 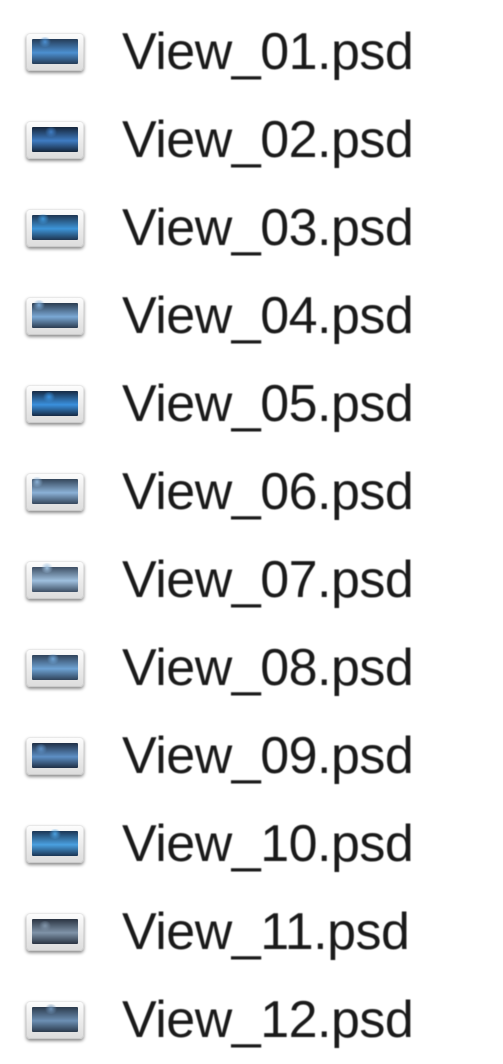 I want to click on file-name: View_02.psd, so click(x=268, y=140).